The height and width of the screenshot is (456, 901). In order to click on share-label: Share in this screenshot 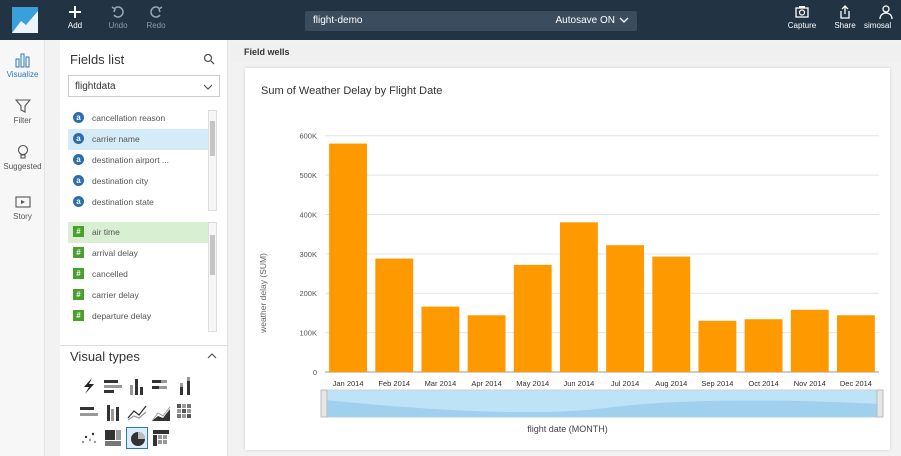, I will do `click(845, 25)`.